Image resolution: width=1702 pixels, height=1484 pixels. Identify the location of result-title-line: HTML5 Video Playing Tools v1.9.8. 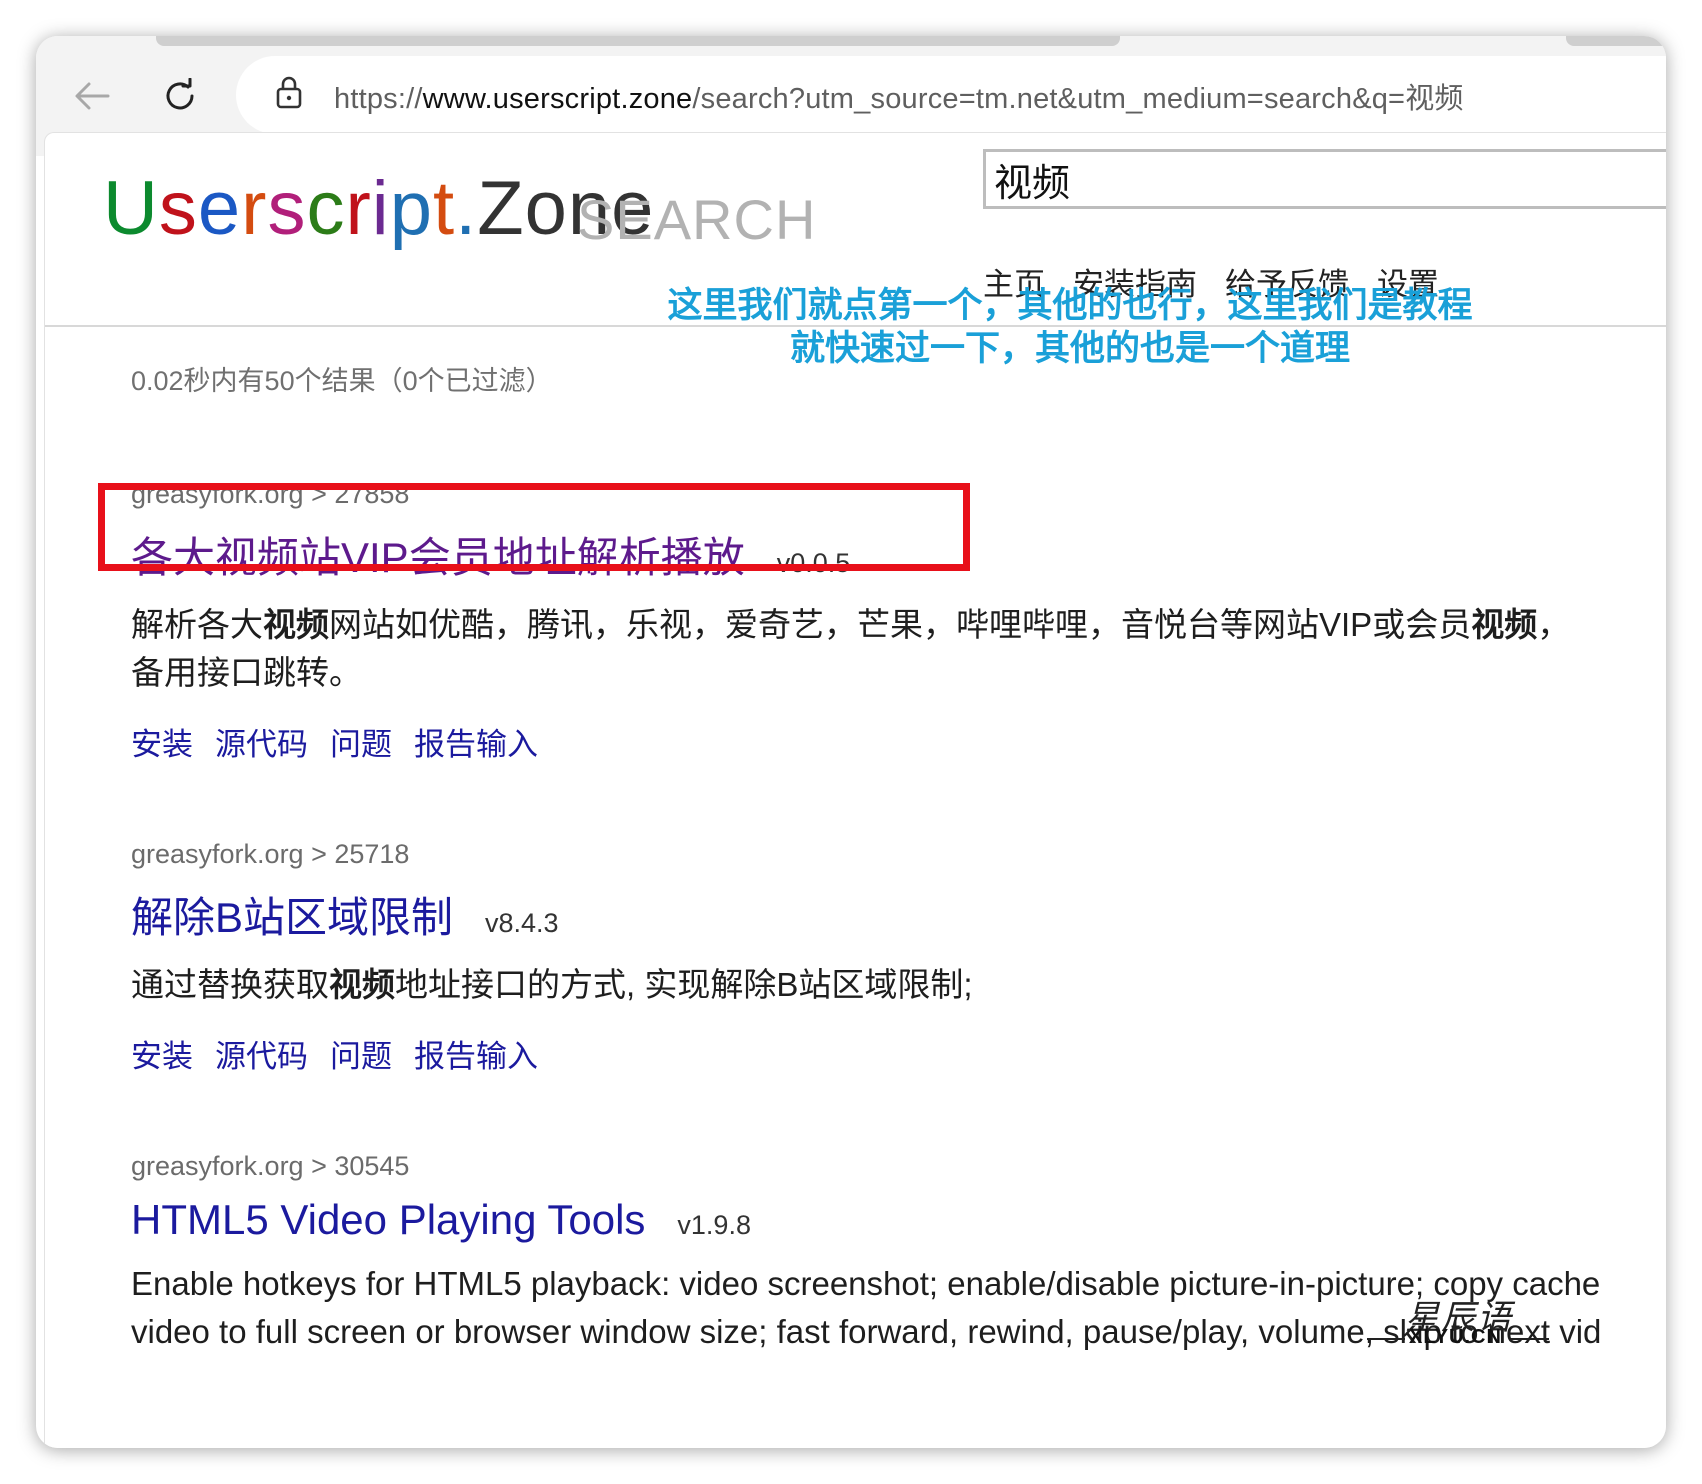
(898, 1220).